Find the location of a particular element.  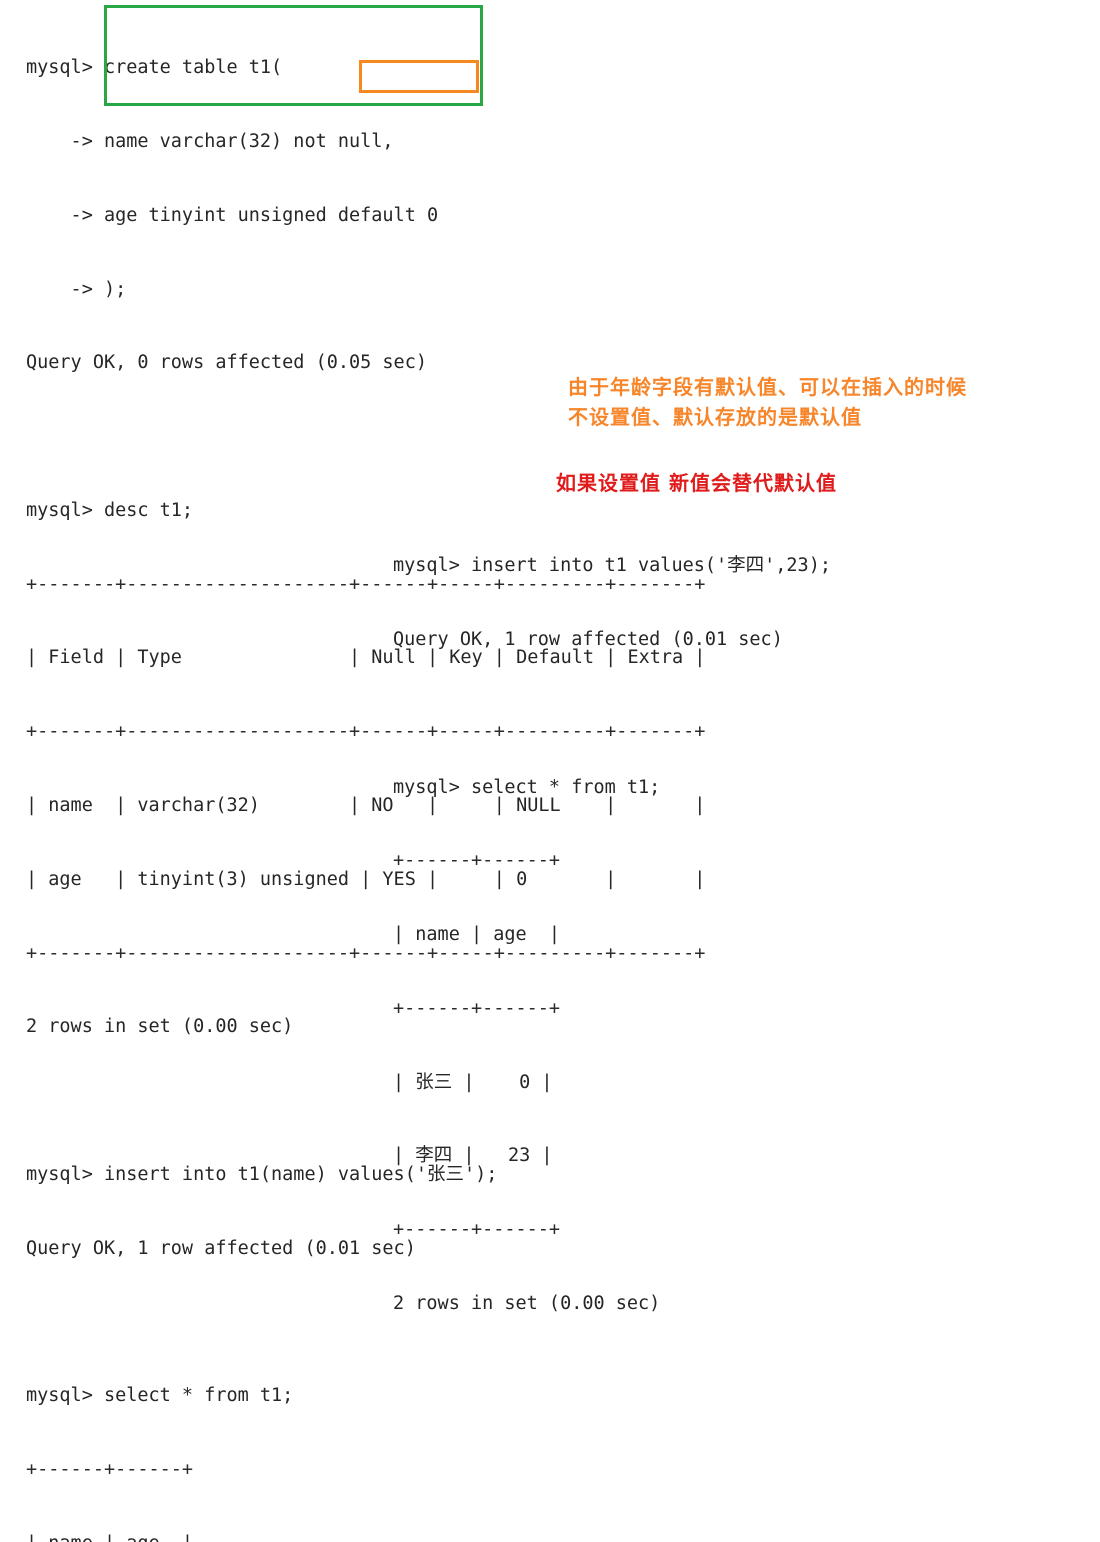

terminal-line: Query OK, 1 row affected (0.01 sec) is located at coordinates (588, 639).